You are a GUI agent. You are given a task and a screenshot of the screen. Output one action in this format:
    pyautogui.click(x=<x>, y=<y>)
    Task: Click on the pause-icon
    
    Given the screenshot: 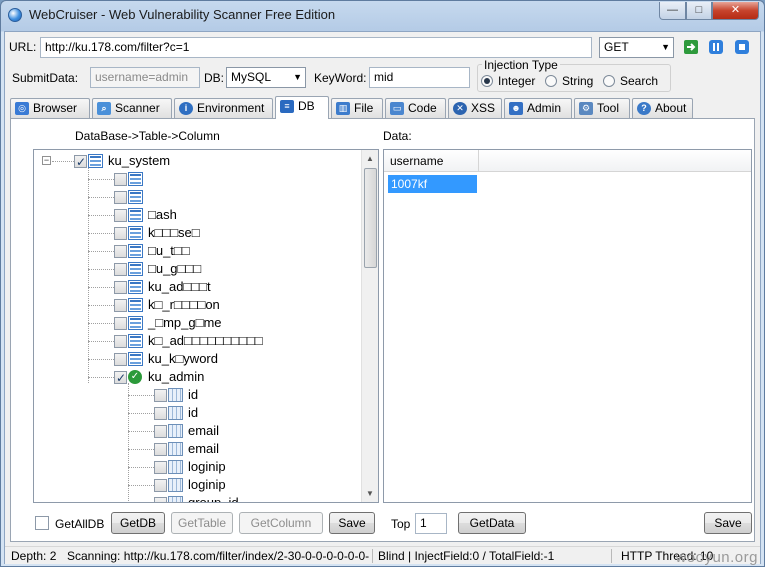 What is the action you would take?
    pyautogui.click(x=716, y=47)
    